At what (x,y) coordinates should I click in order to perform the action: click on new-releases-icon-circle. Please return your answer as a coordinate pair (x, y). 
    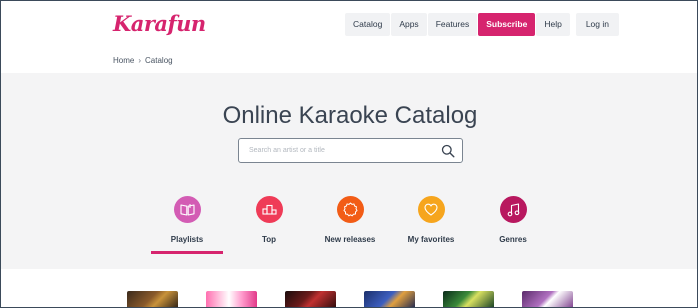
    Looking at the image, I should click on (350, 209).